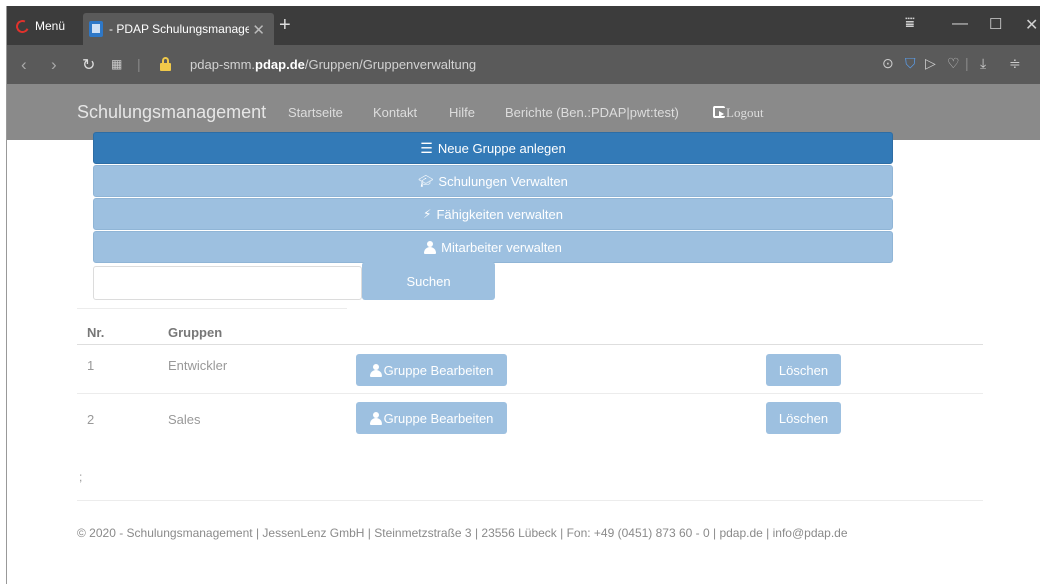 This screenshot has height=584, width=1040. I want to click on nav-link-kontakt: Kontakt, so click(395, 112).